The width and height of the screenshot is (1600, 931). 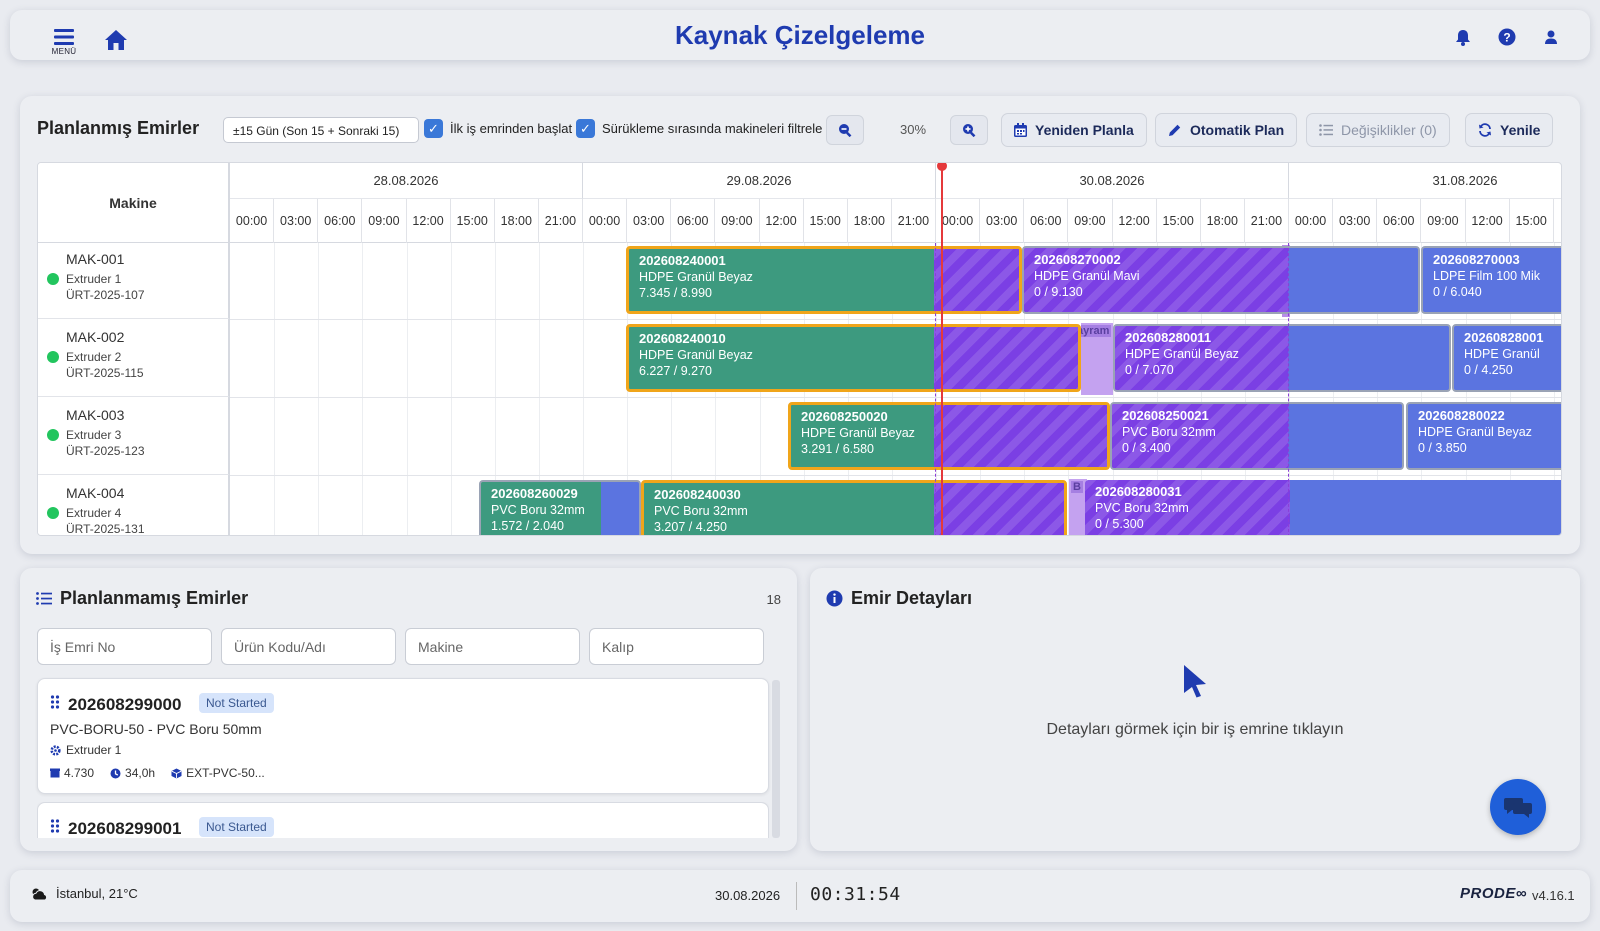 What do you see at coordinates (105, 295) in the screenshot?
I see `machine-order: ÜRT-2025-107` at bounding box center [105, 295].